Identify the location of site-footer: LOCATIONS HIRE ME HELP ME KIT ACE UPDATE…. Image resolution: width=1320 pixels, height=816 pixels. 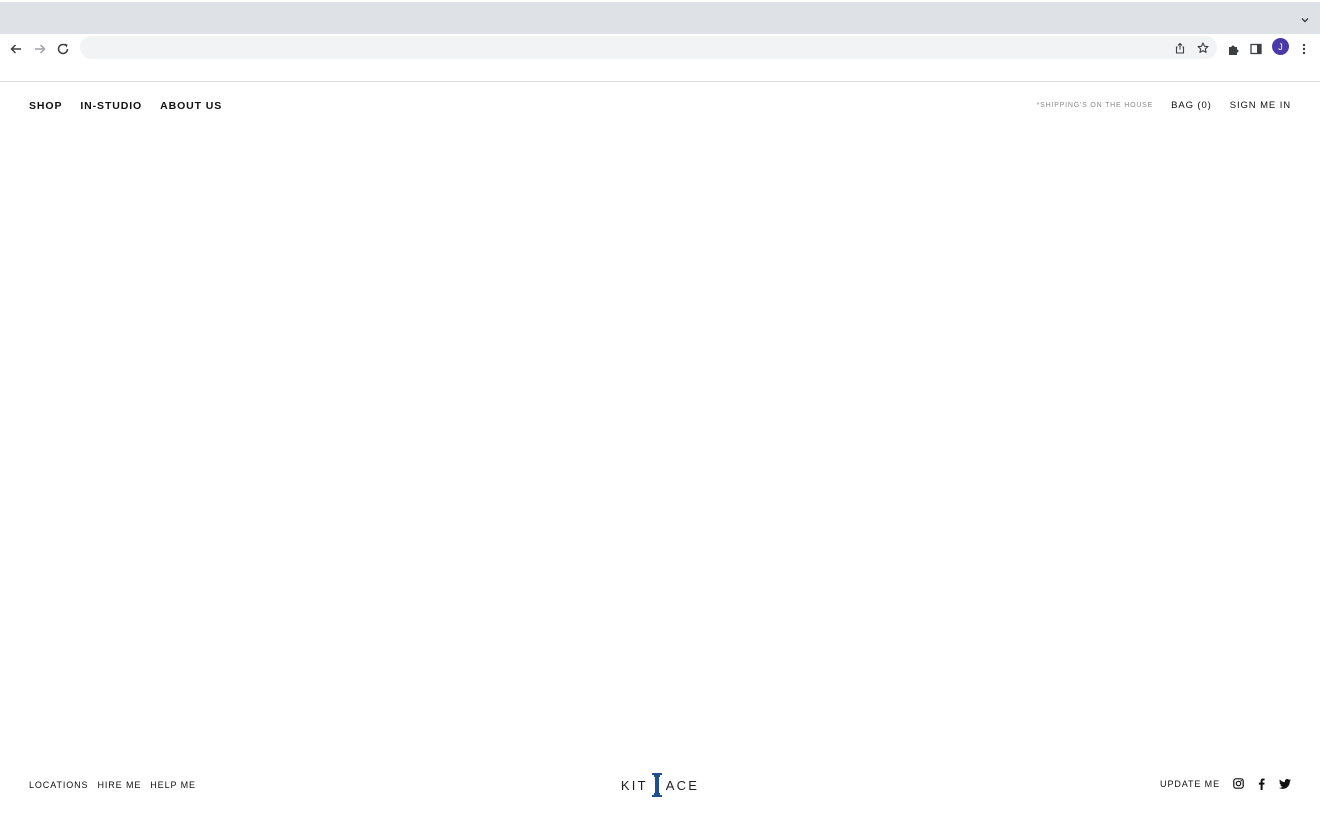
(660, 785).